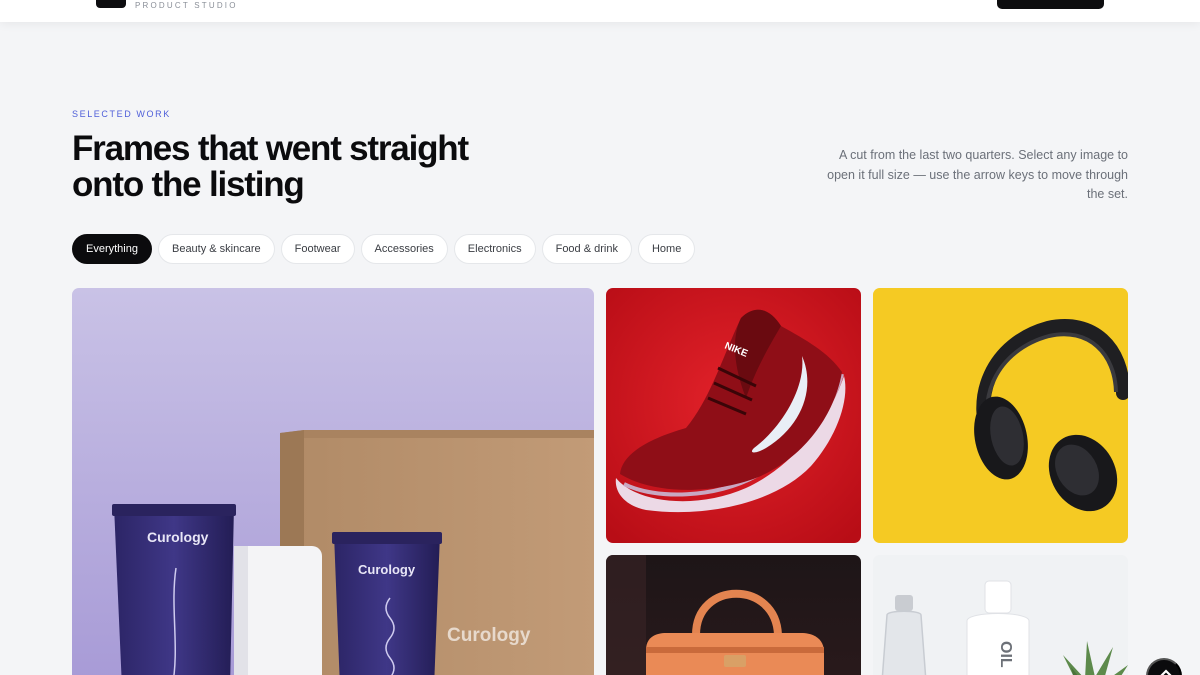  What do you see at coordinates (586, 249) in the screenshot?
I see `filter-chip-food-drink: Food & drink` at bounding box center [586, 249].